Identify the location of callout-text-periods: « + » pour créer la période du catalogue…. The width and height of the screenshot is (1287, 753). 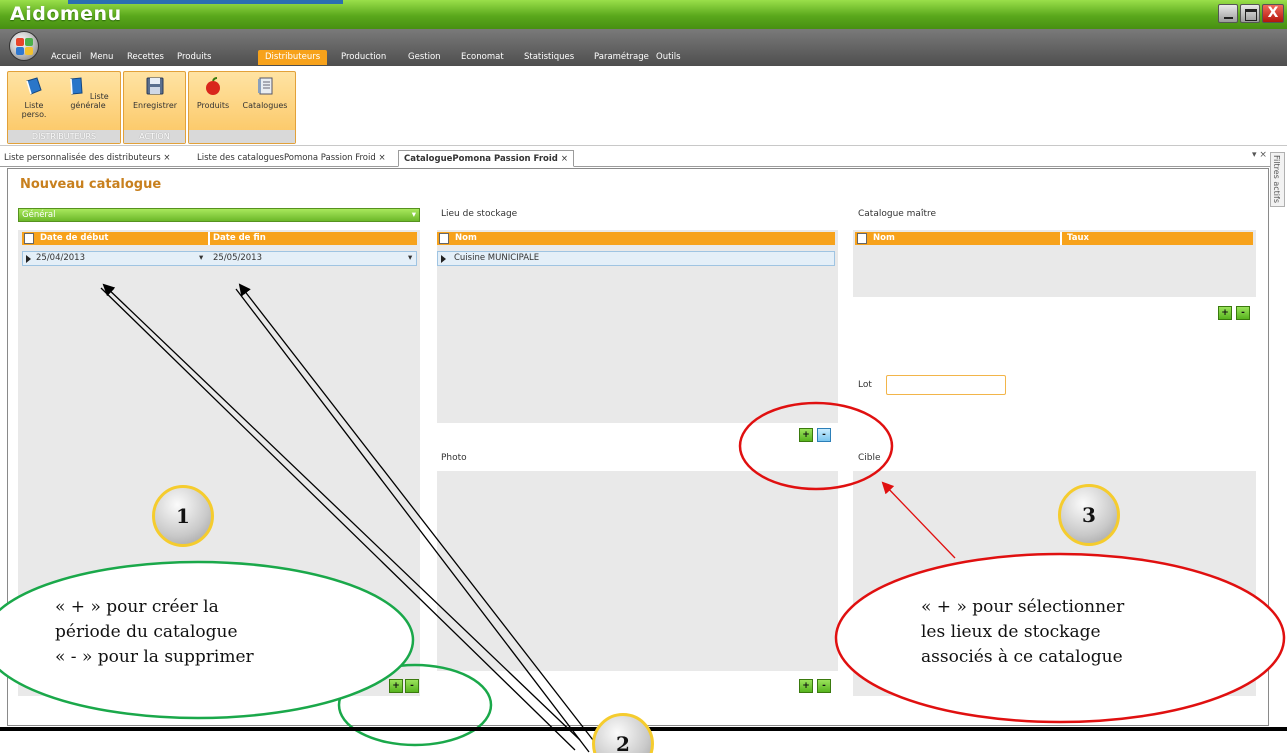
(220, 632).